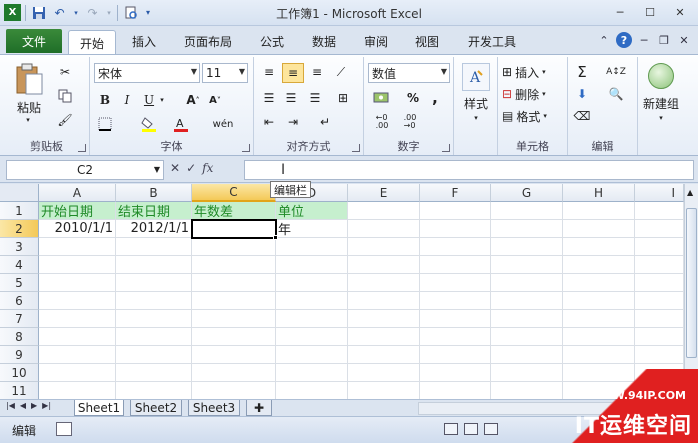  Describe the element at coordinates (85, 170) in the screenshot. I see `name-box: C2 ▼` at that location.